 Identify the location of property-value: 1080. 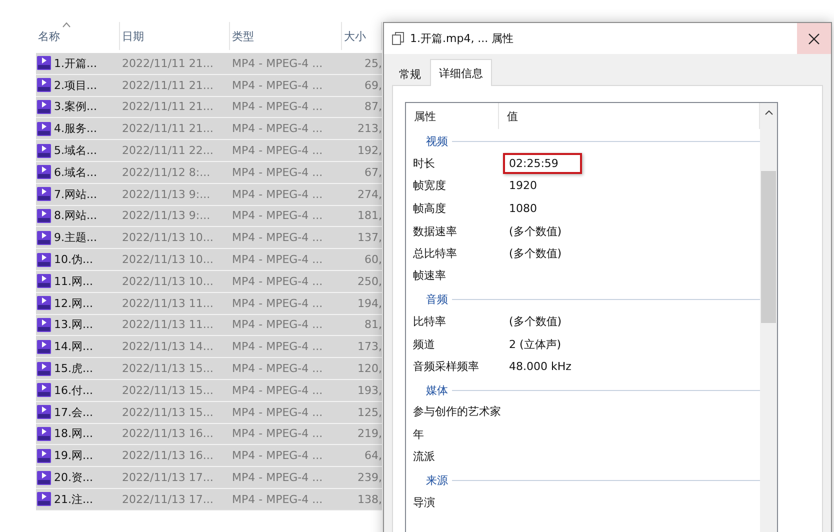
(523, 208).